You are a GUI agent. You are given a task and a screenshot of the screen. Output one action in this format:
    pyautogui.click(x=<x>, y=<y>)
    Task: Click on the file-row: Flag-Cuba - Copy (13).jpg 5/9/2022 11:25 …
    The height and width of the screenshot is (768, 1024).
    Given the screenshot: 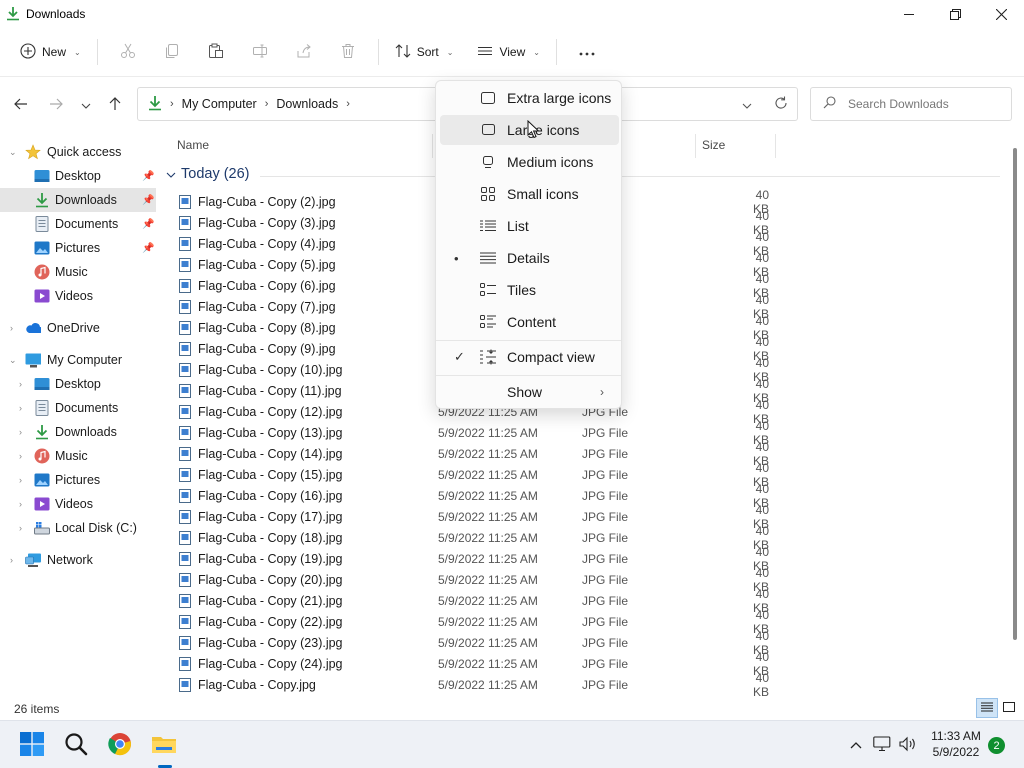 What is the action you would take?
    pyautogui.click(x=578, y=433)
    